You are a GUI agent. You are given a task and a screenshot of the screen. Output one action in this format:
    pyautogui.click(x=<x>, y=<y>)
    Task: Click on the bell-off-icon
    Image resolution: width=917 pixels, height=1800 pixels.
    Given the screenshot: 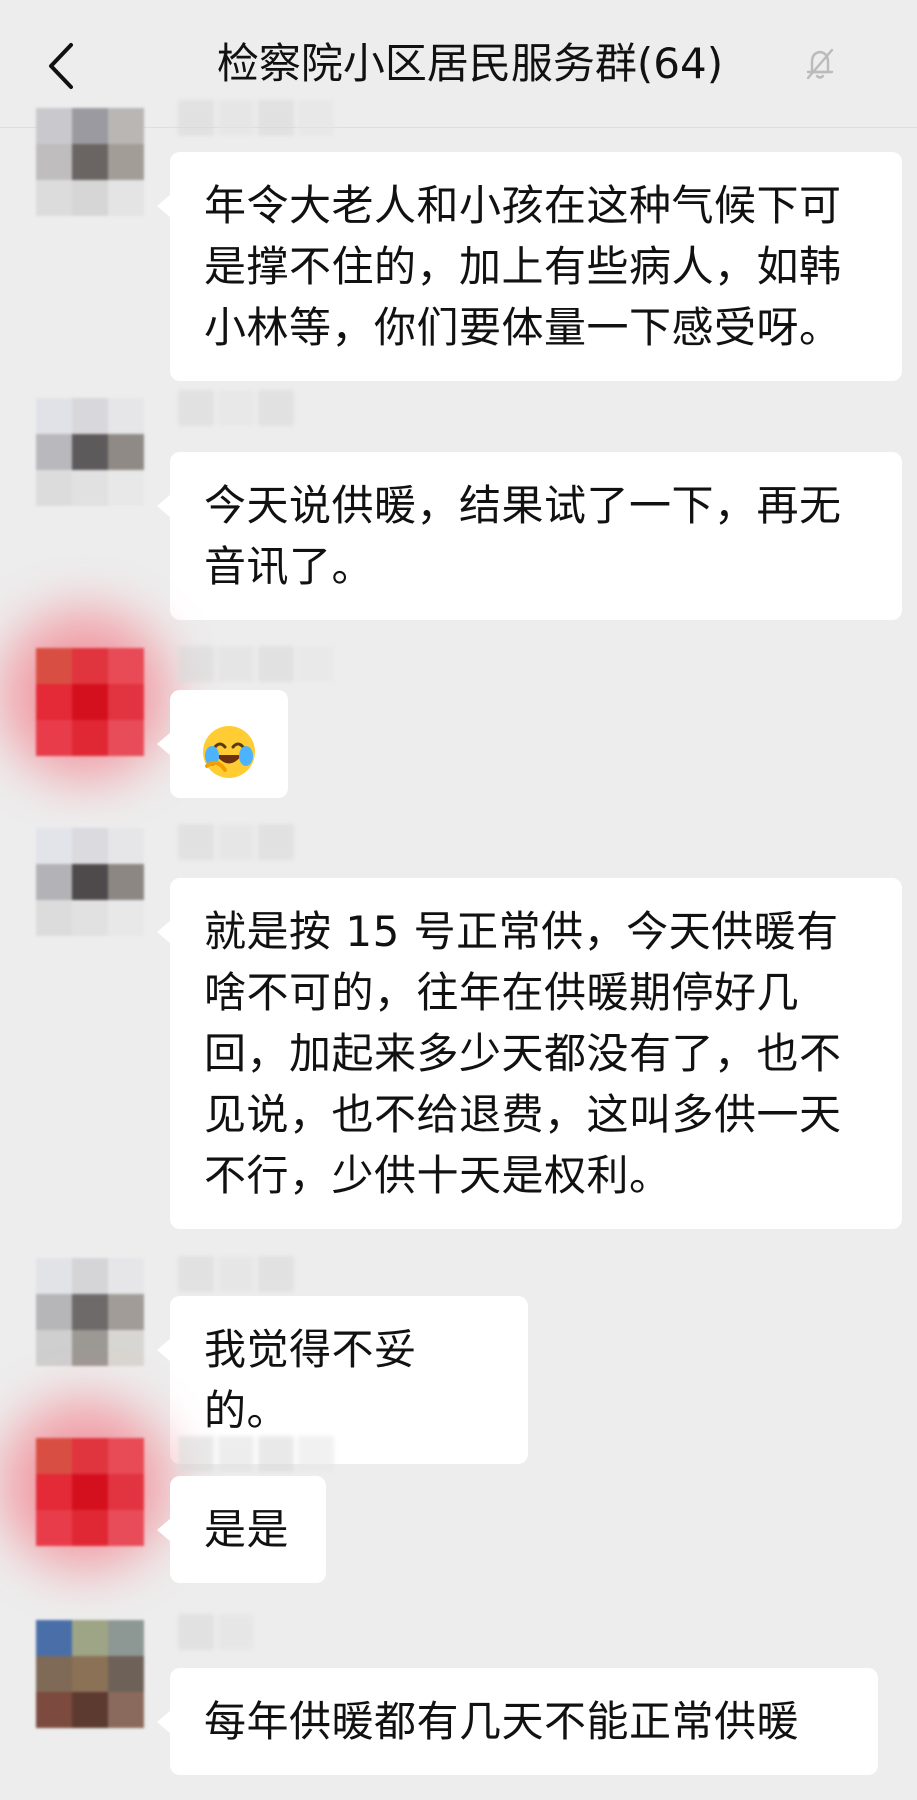 What is the action you would take?
    pyautogui.click(x=820, y=64)
    